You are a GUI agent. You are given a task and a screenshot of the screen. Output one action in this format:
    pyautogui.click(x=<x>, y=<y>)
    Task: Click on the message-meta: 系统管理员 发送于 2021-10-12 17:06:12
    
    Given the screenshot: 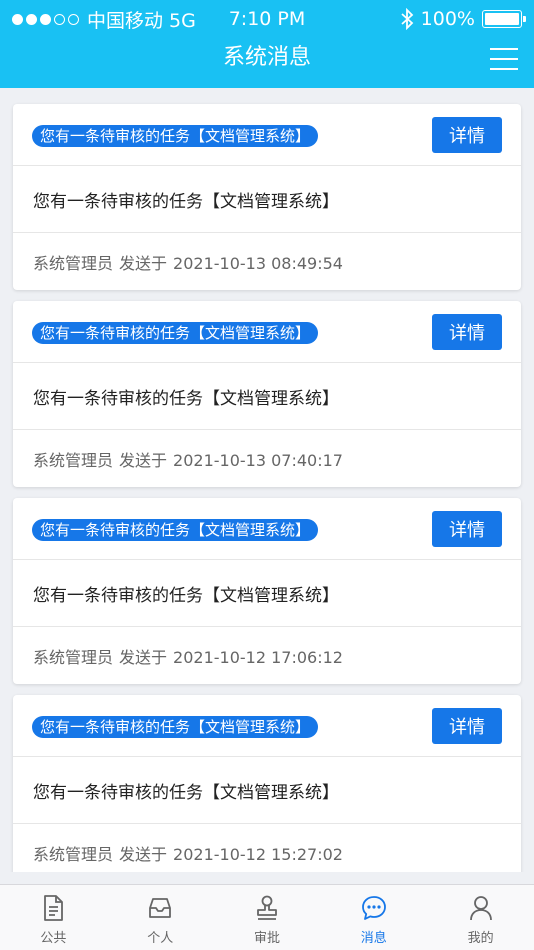 What is the action you would take?
    pyautogui.click(x=188, y=656)
    